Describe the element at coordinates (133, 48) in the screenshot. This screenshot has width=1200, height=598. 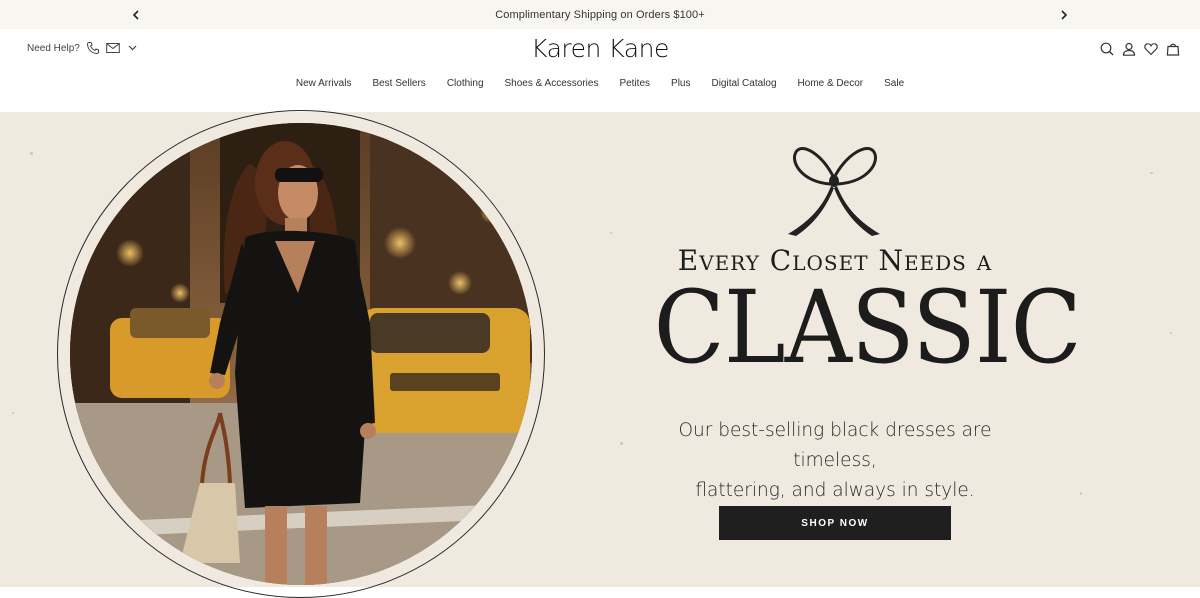
I see `chevron-down-icon` at that location.